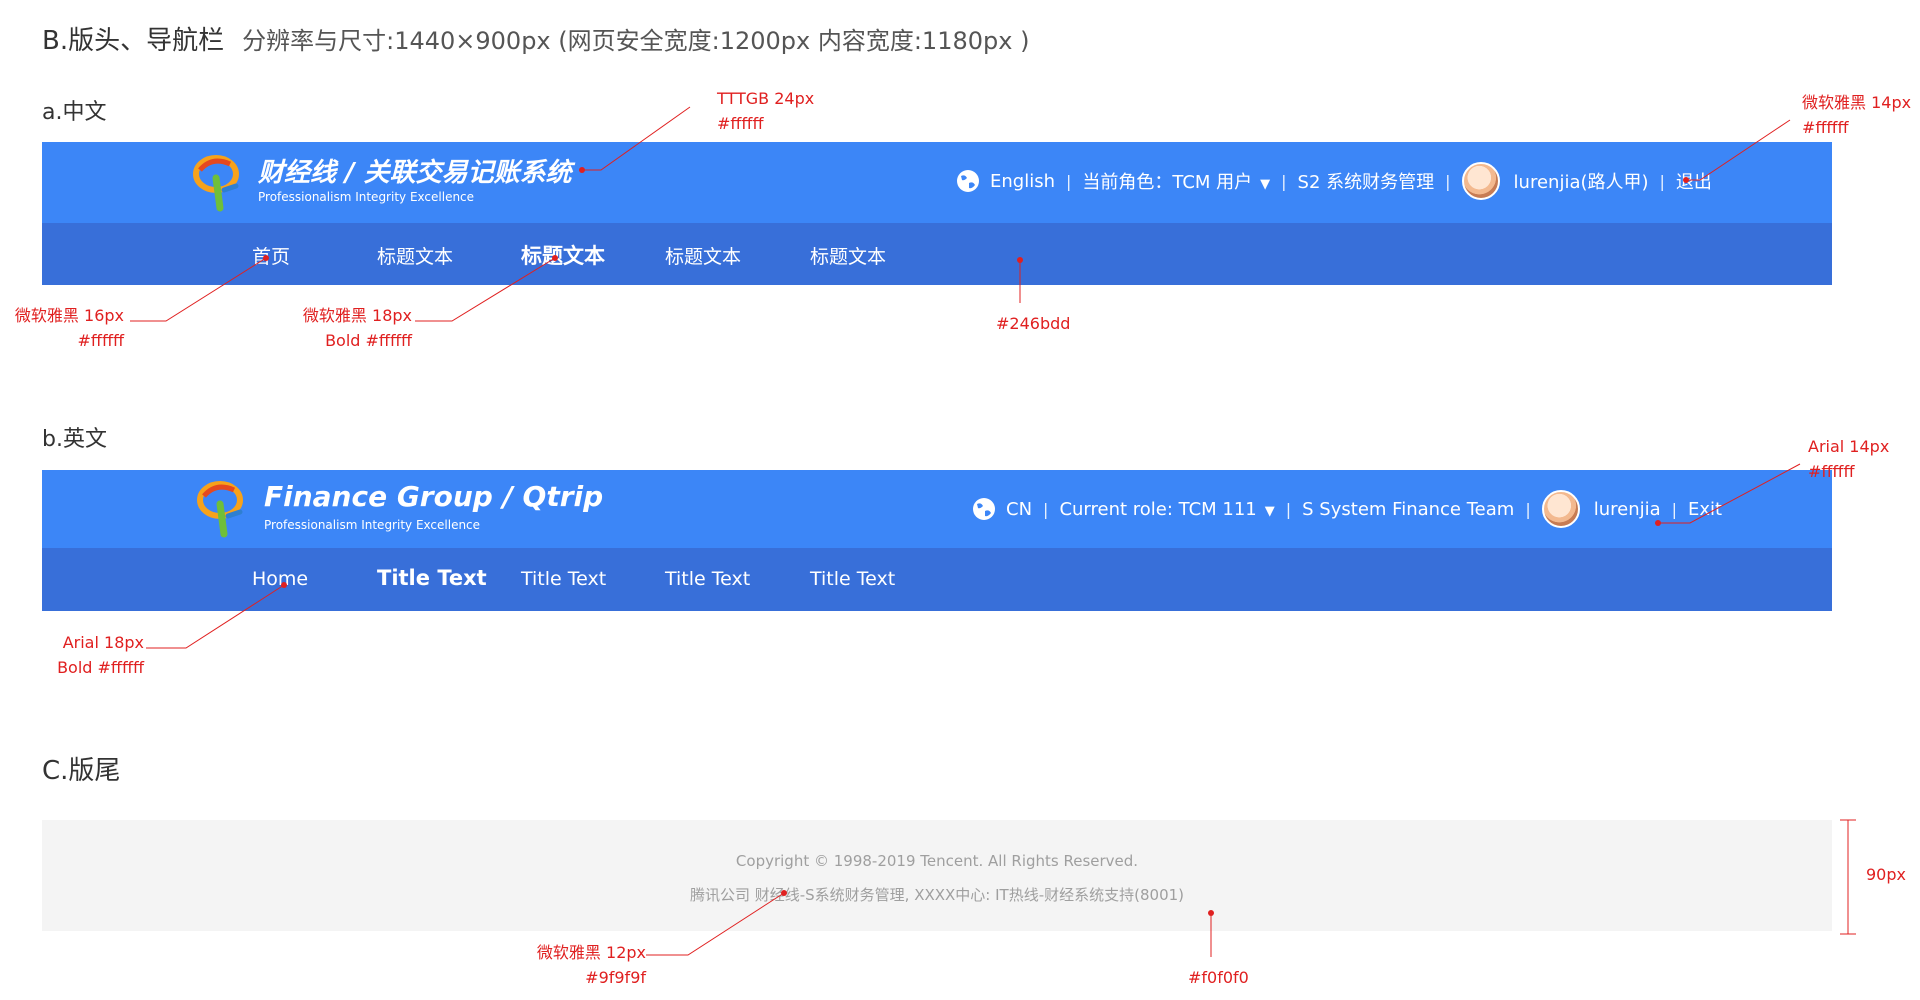 The height and width of the screenshot is (1000, 1920). Describe the element at coordinates (766, 98) in the screenshot. I see `annotation-brand-font: TTTGB 24px` at that location.